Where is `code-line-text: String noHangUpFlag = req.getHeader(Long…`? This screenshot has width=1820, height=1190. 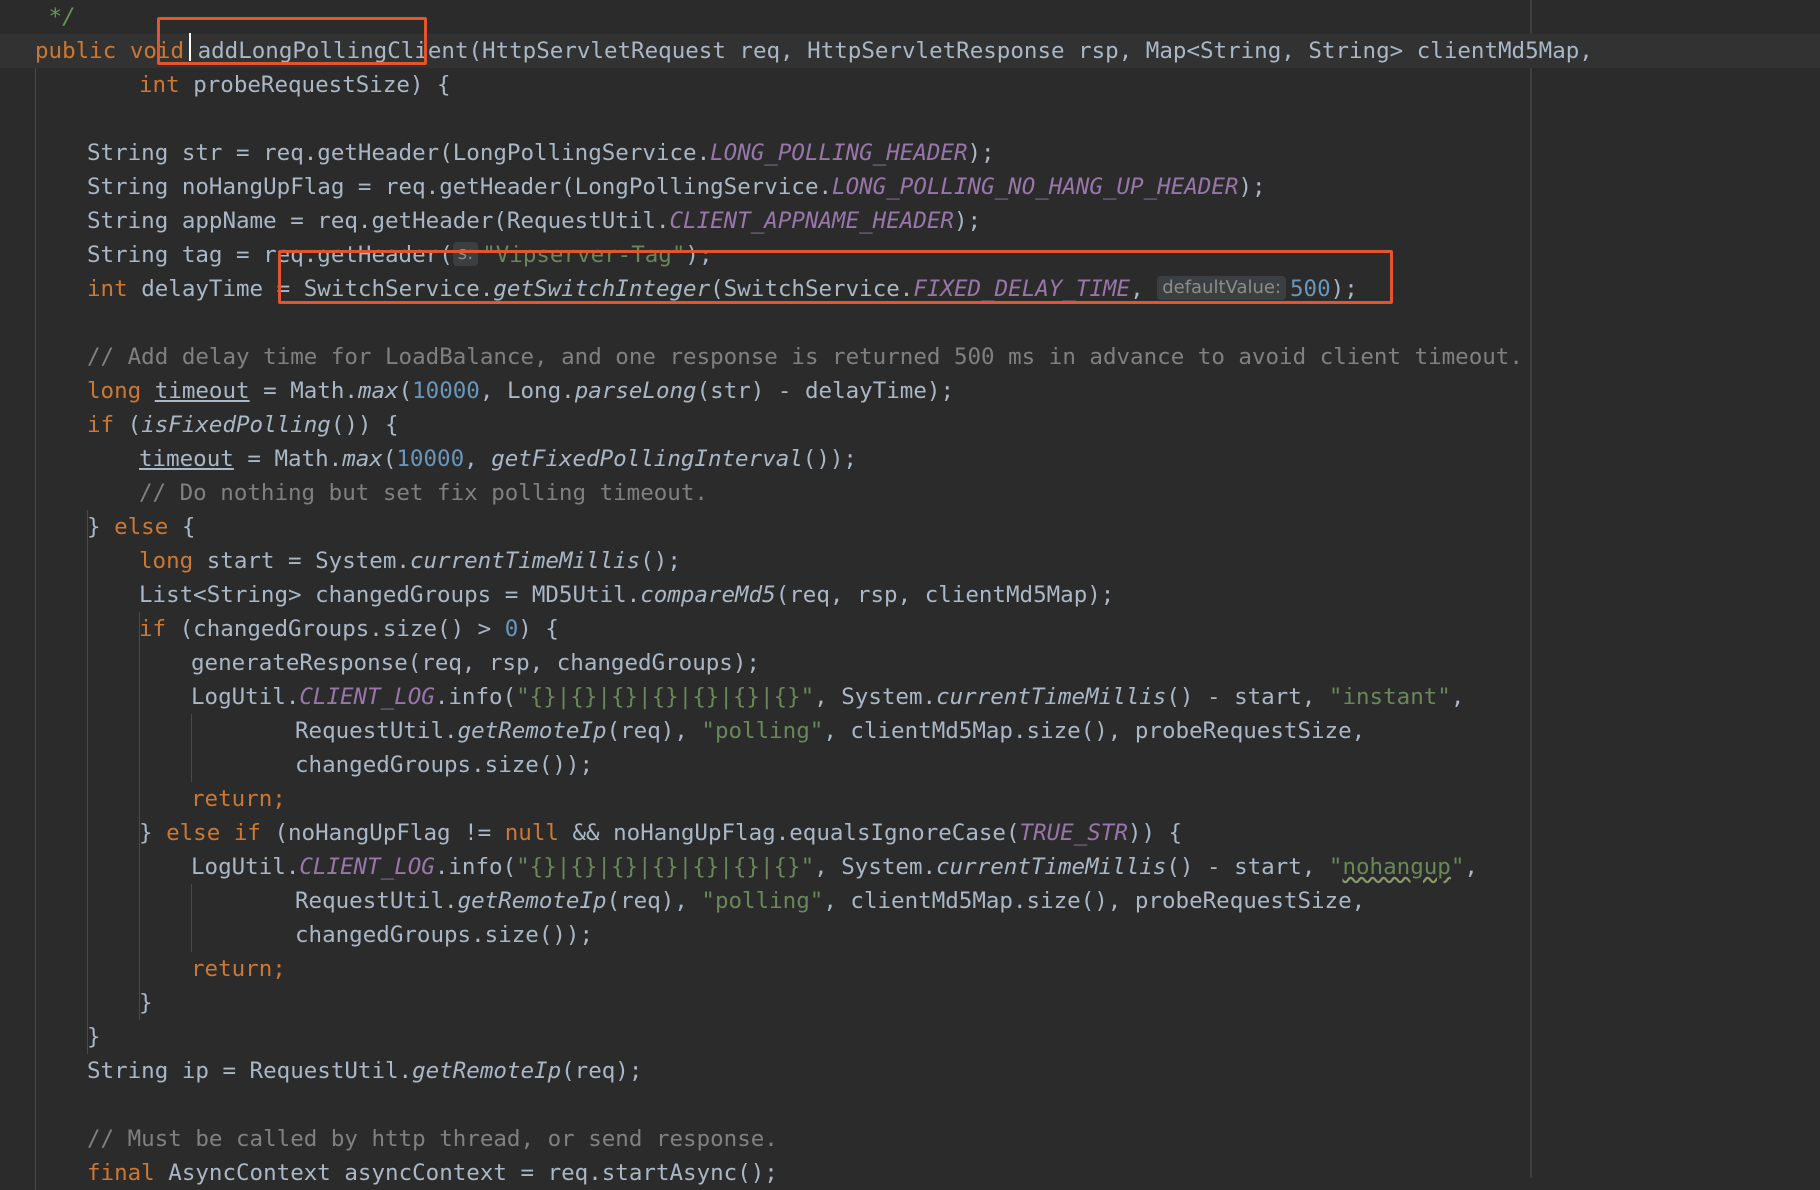 code-line-text: String noHangUpFlag = req.getHeader(Long… is located at coordinates (676, 187).